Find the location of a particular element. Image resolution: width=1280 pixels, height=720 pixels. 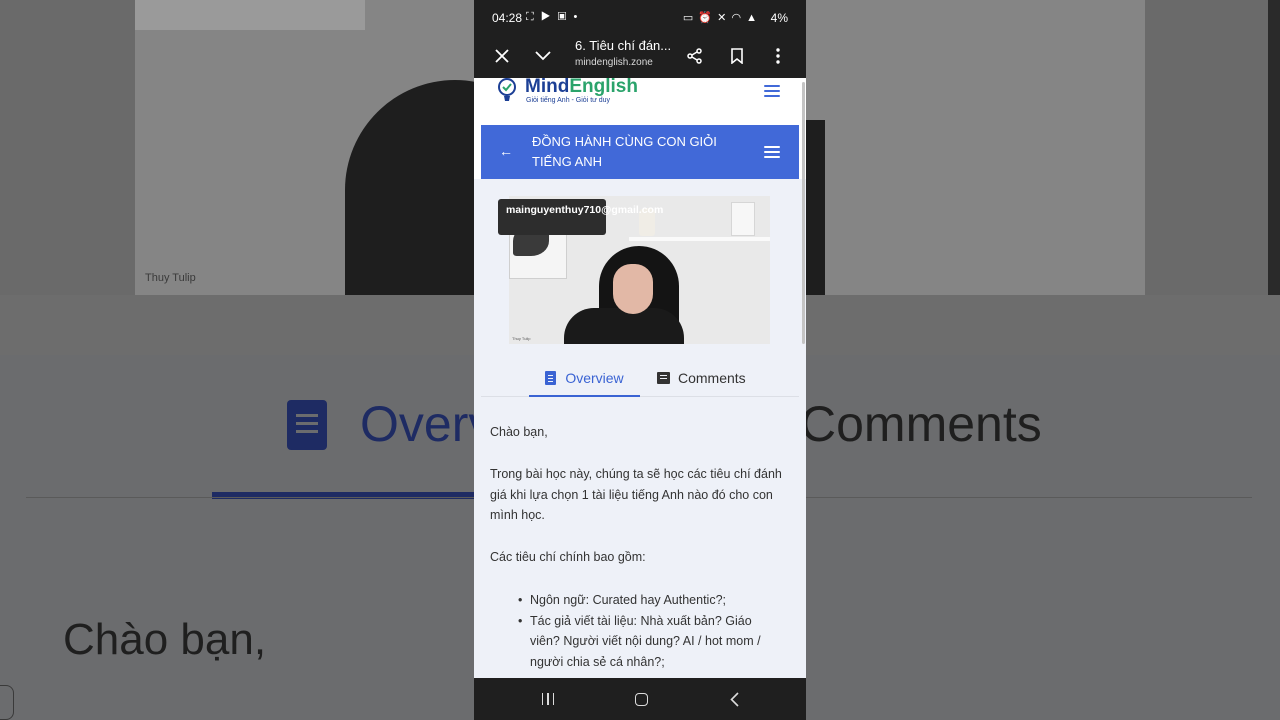

lightbulb-logo-icon is located at coordinates (507, 89).